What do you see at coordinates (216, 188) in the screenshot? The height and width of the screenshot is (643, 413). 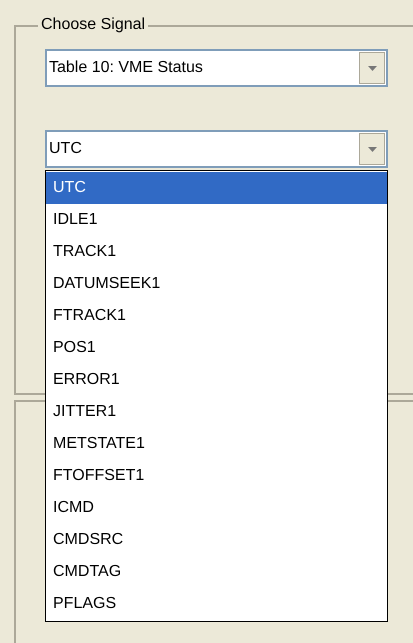 I see `dropdown-option: UTC` at bounding box center [216, 188].